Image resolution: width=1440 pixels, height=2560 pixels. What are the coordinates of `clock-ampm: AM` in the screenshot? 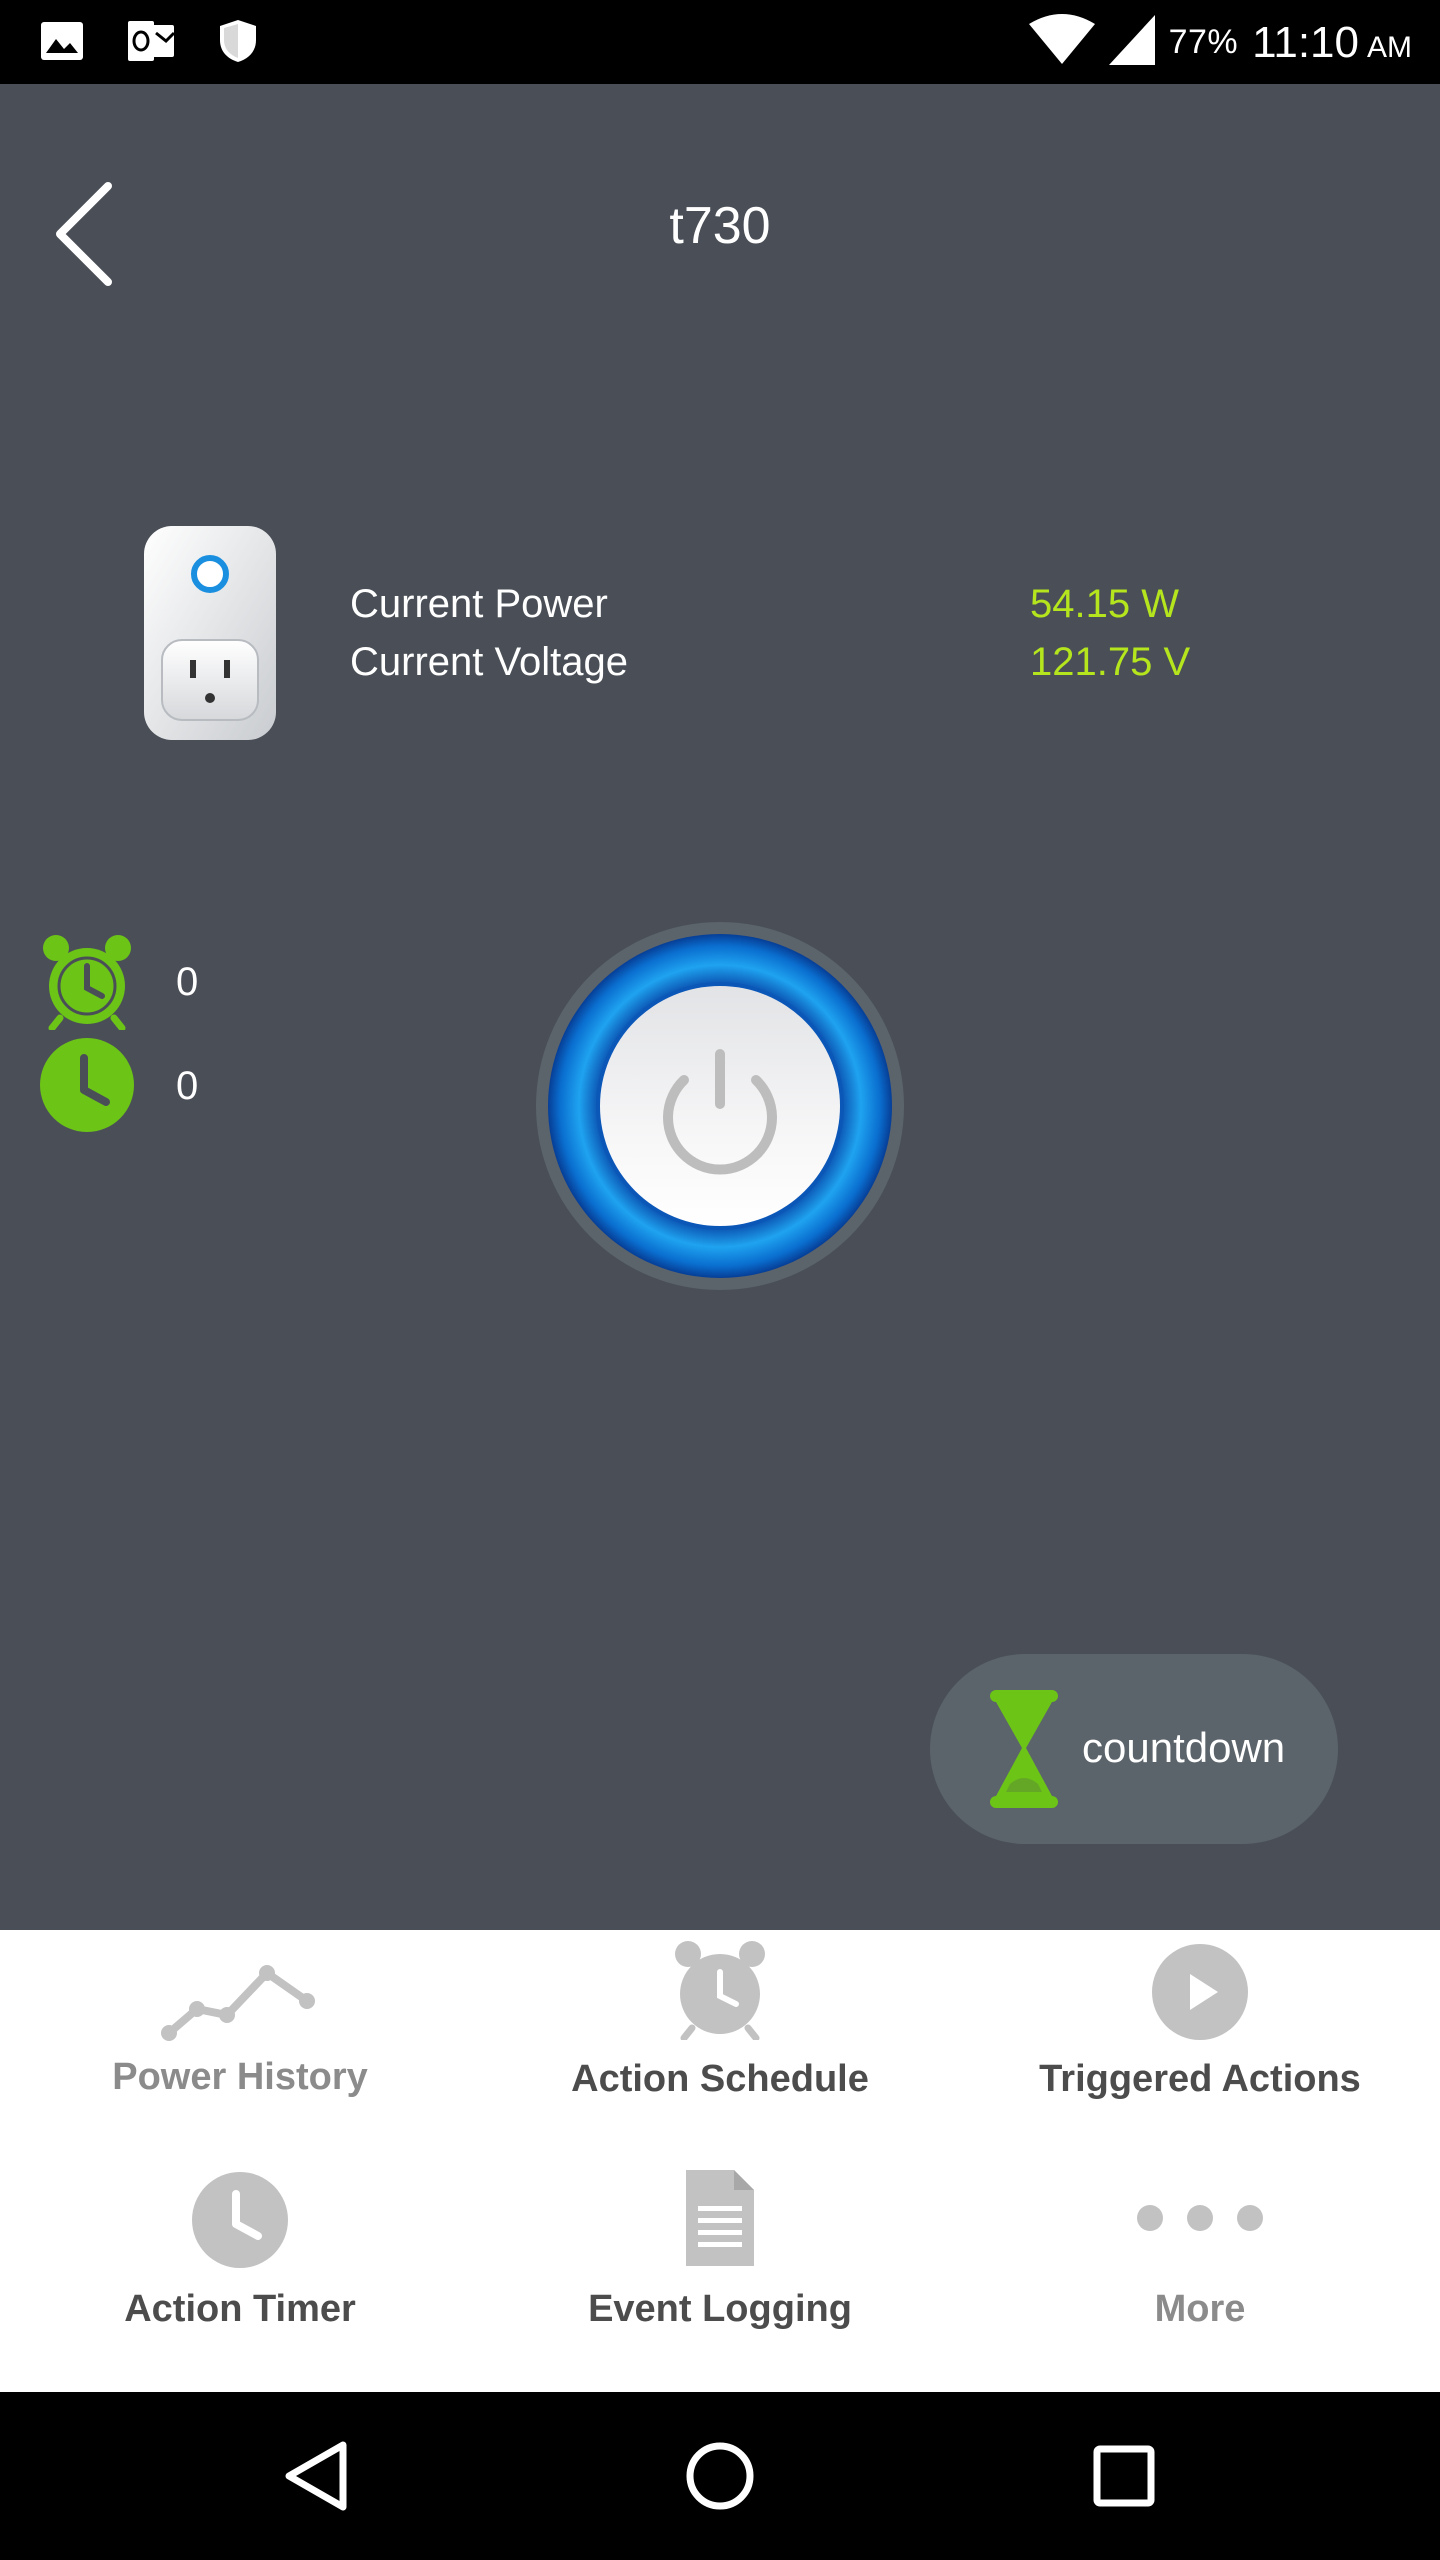 It's located at (1389, 47).